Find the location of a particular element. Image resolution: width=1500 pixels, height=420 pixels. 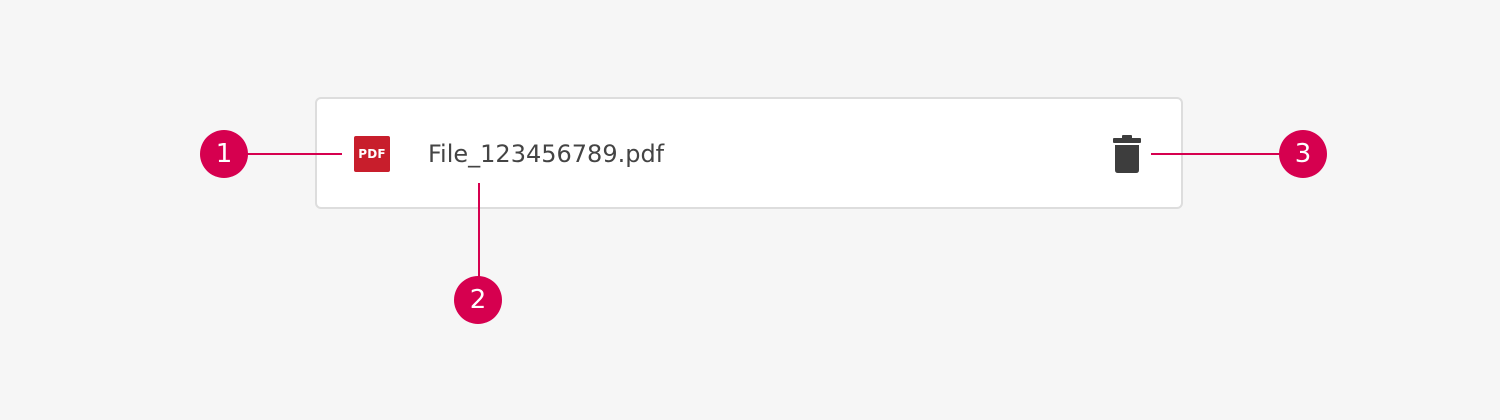

trash-icon is located at coordinates (1127, 154).